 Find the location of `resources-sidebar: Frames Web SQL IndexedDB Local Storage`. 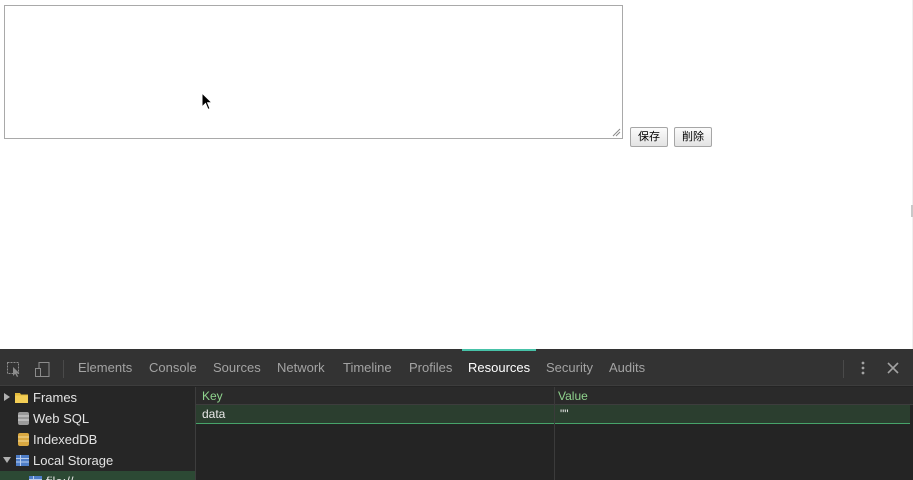

resources-sidebar: Frames Web SQL IndexedDB Local Storage is located at coordinates (98, 433).